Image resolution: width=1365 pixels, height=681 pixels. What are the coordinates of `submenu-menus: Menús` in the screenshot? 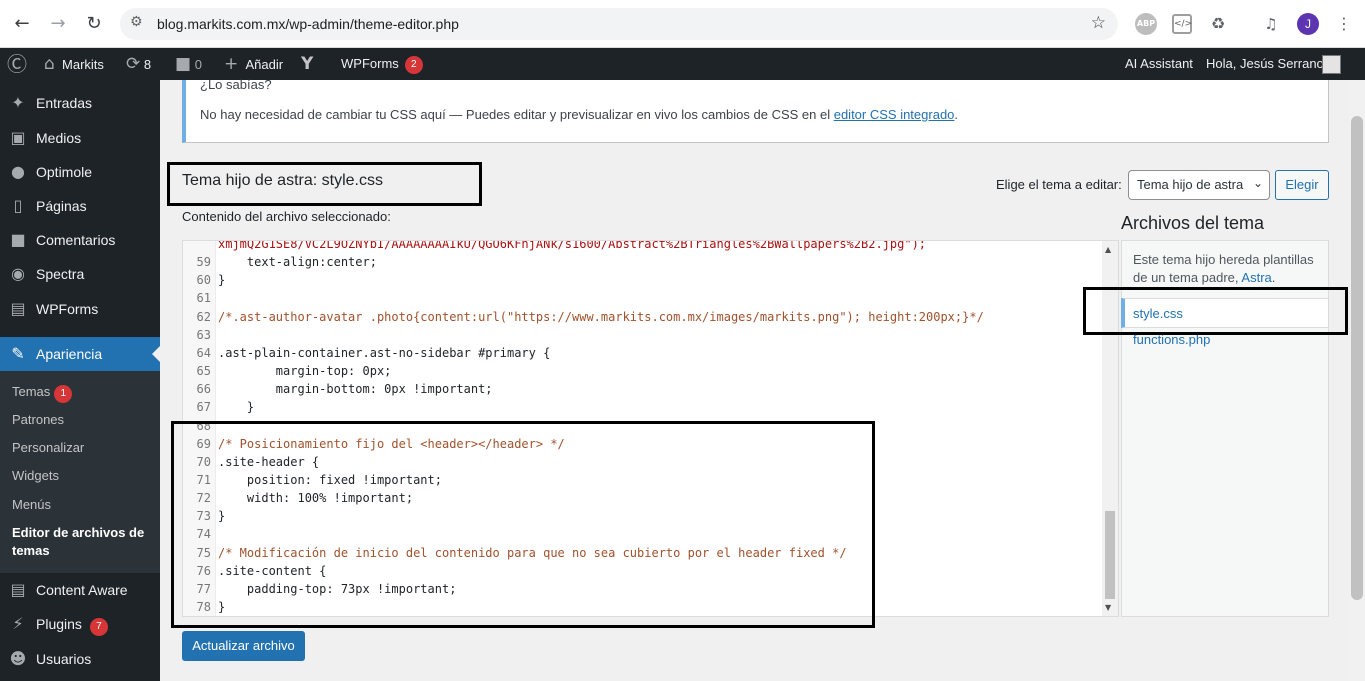 It's located at (31, 505).